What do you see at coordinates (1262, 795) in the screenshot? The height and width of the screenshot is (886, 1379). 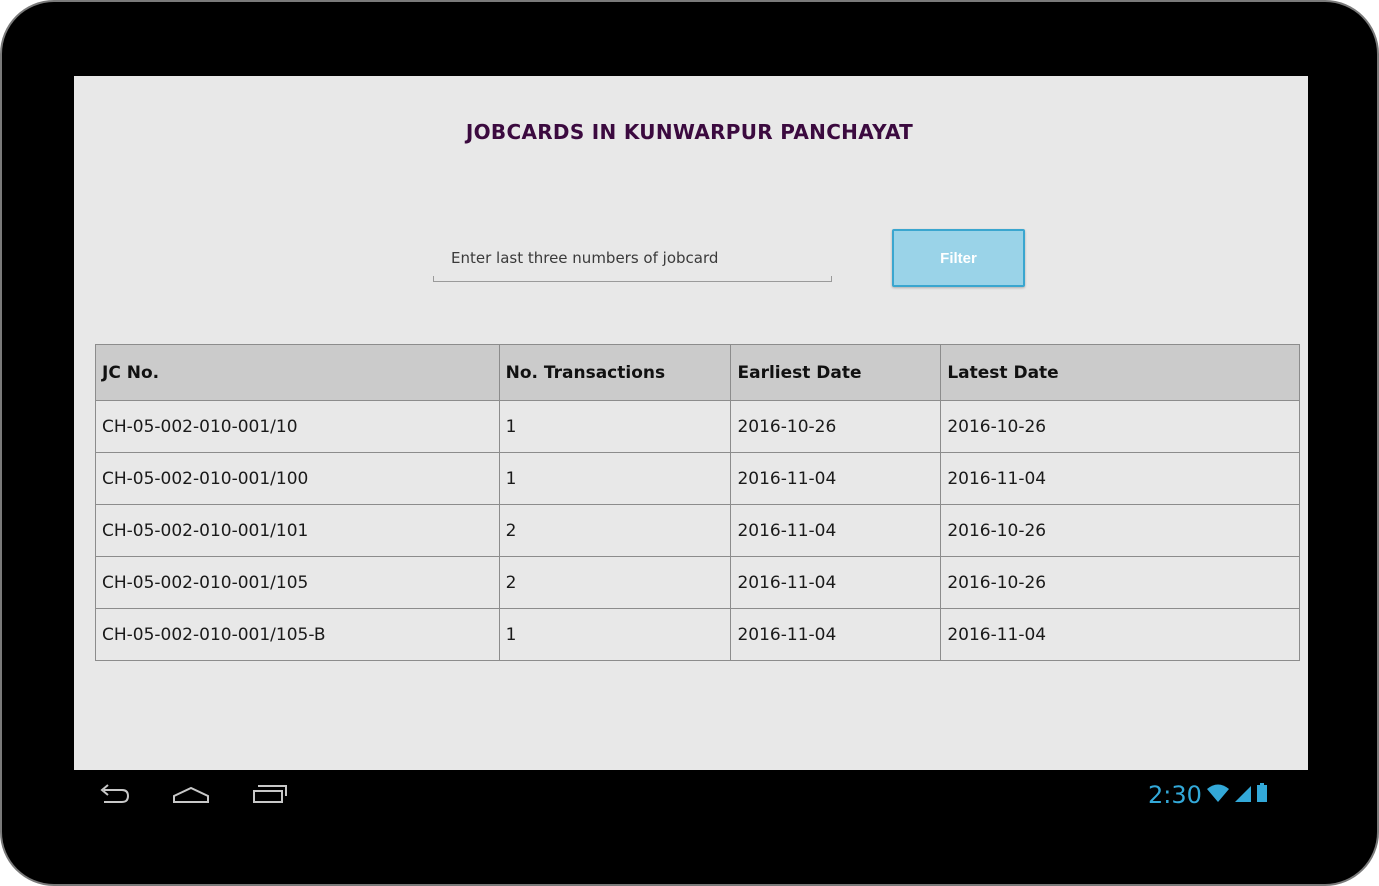 I see `battery-icon` at bounding box center [1262, 795].